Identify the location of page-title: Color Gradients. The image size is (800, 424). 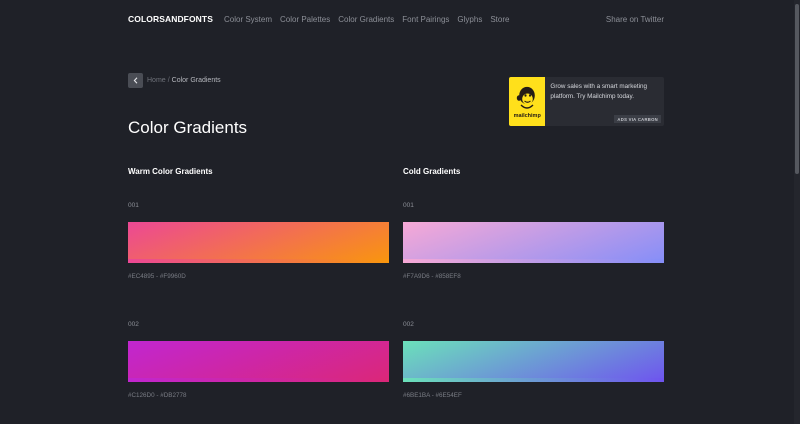
(188, 127).